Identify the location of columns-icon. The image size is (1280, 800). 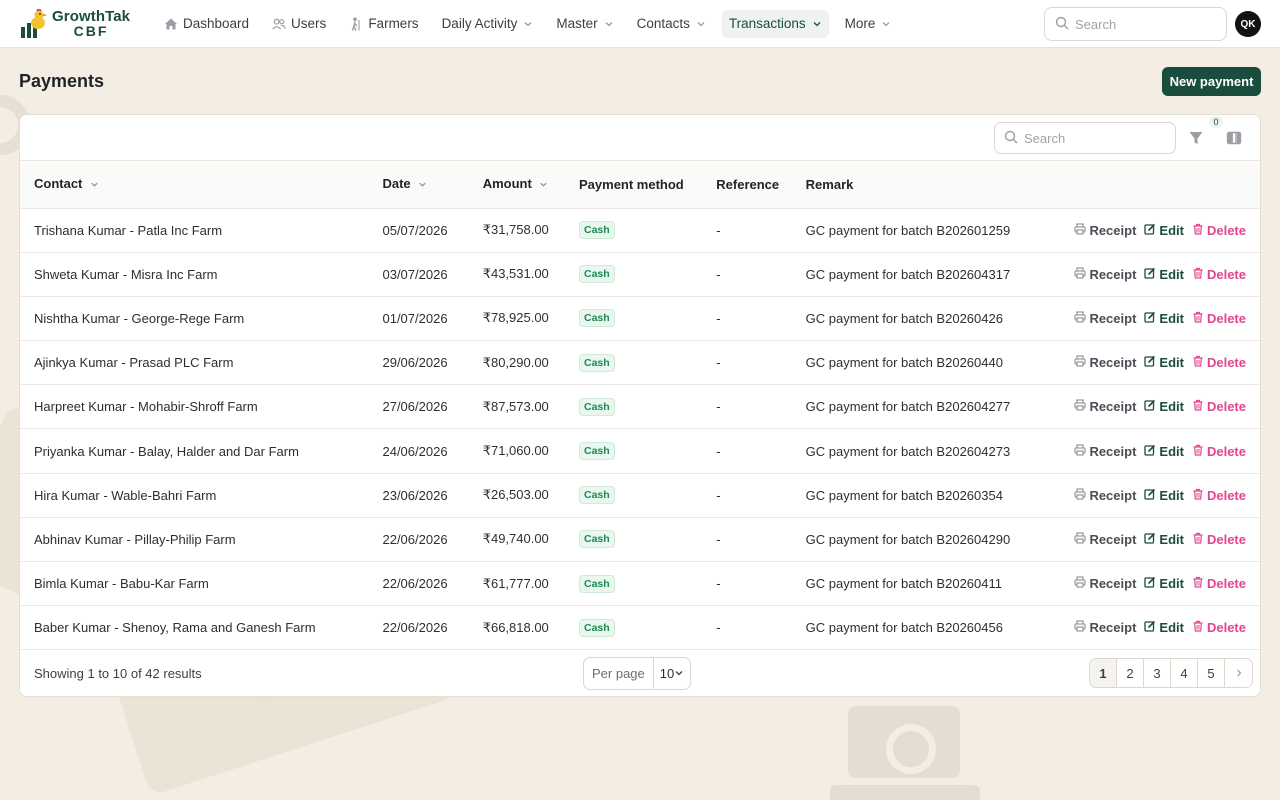
(1234, 138).